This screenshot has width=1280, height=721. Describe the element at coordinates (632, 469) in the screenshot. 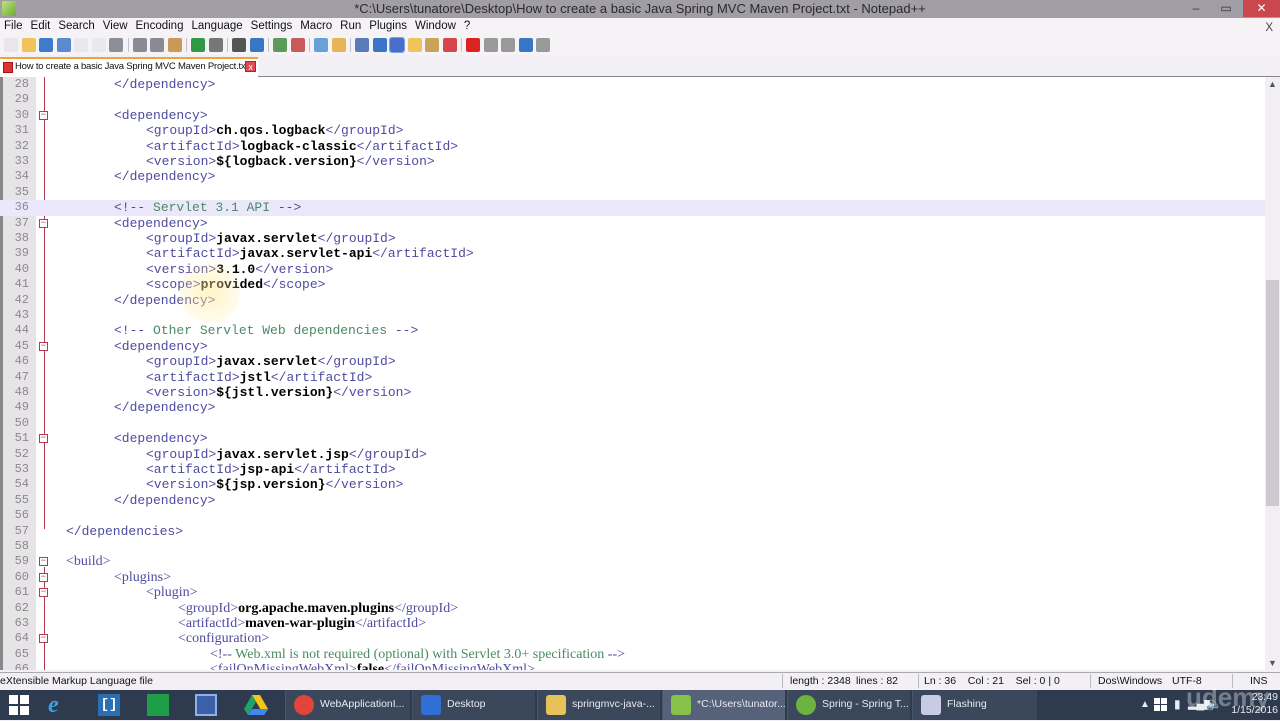

I see `code-line: 53 <artifactId>jsp-api</artifactId>` at that location.